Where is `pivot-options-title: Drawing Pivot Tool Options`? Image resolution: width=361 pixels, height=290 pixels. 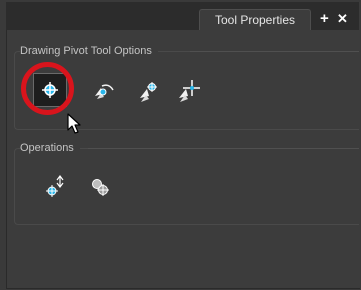 pivot-options-title: Drawing Pivot Tool Options is located at coordinates (89, 51).